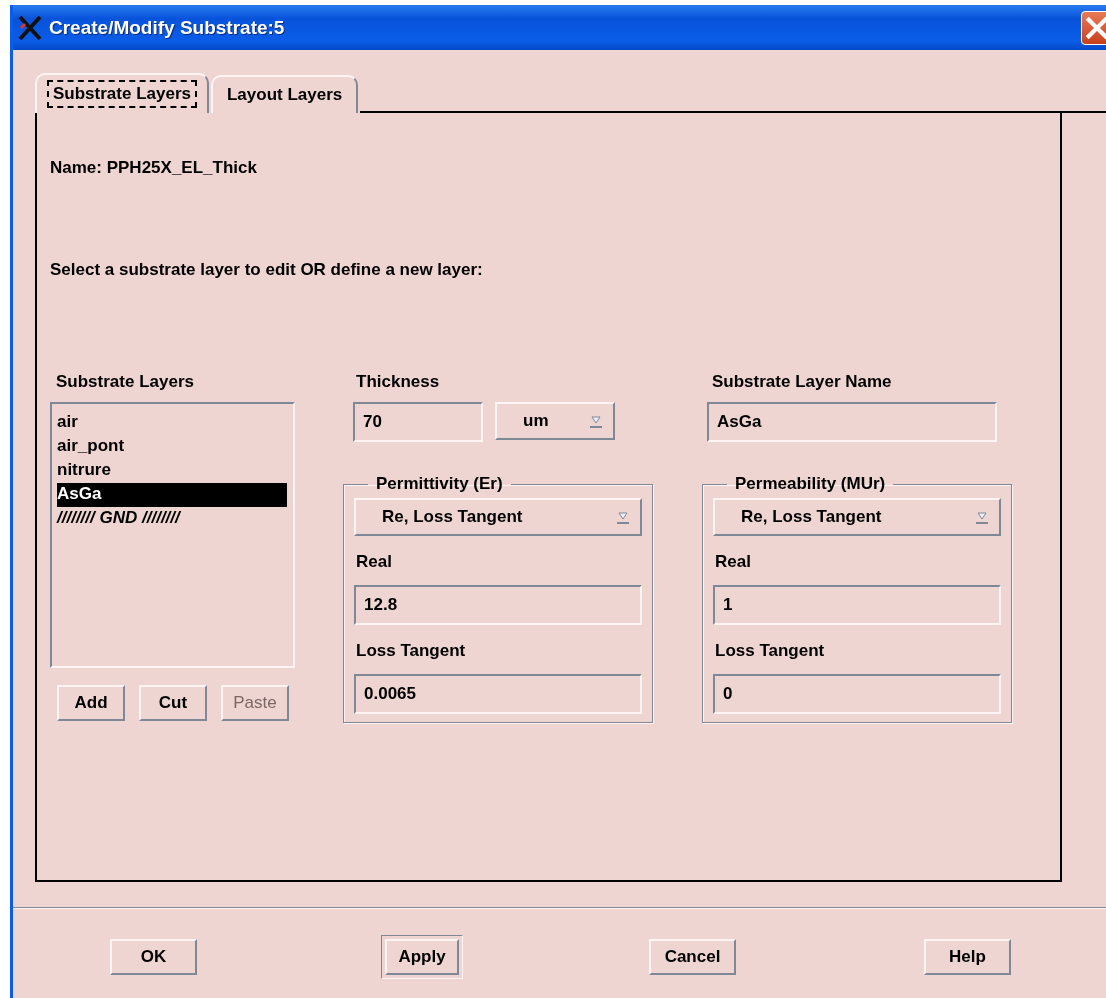 This screenshot has height=998, width=1106. I want to click on dropdown: um, so click(555, 421).